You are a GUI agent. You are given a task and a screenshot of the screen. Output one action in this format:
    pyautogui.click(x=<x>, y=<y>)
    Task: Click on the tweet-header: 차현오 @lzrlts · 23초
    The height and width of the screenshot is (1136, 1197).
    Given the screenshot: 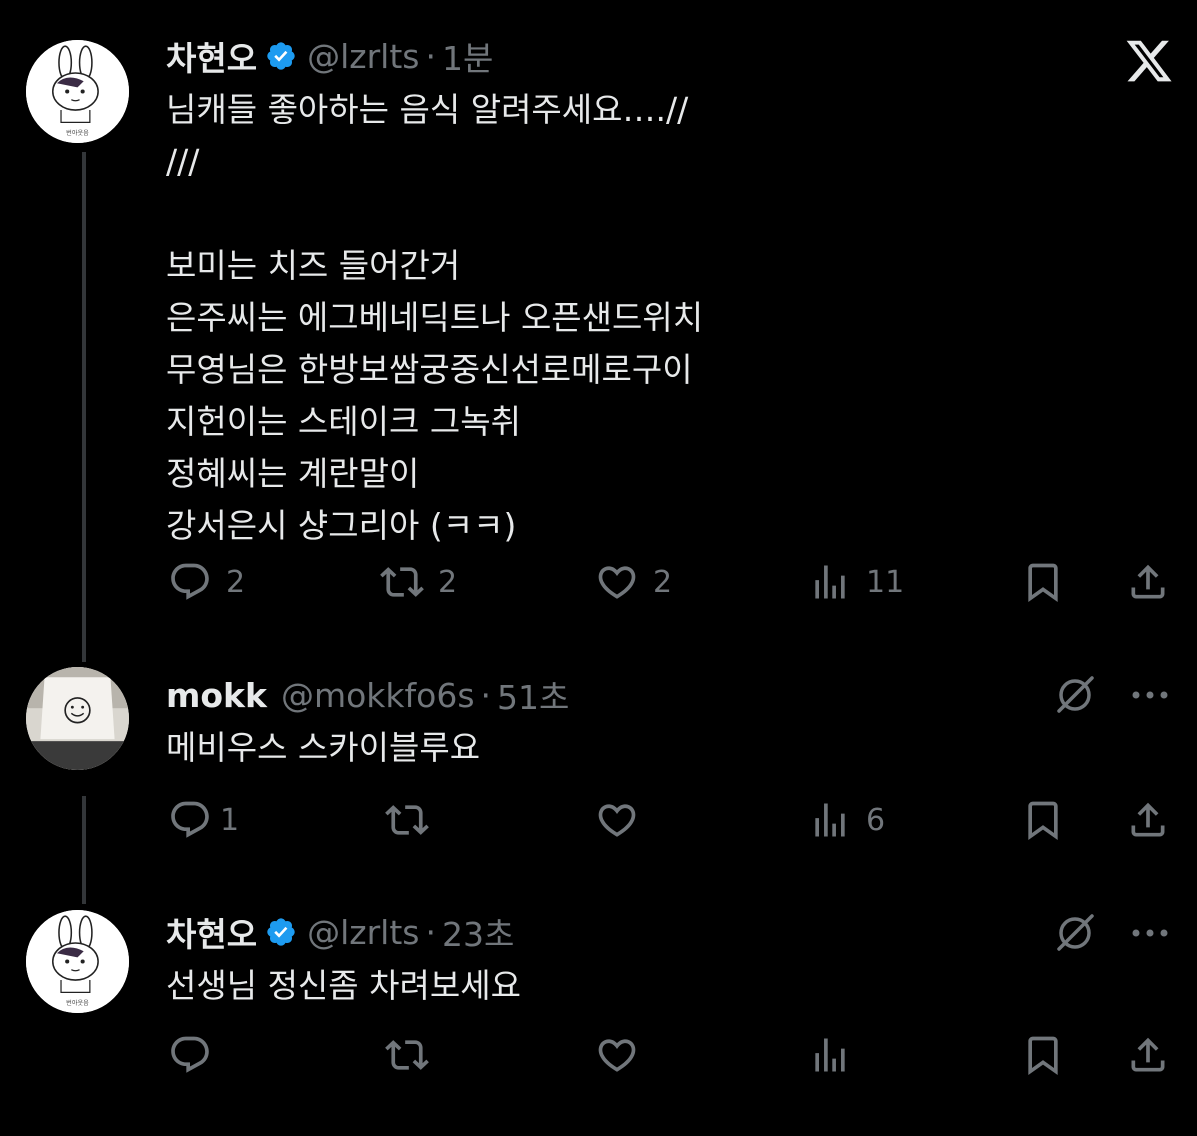 What is the action you would take?
    pyautogui.click(x=340, y=933)
    